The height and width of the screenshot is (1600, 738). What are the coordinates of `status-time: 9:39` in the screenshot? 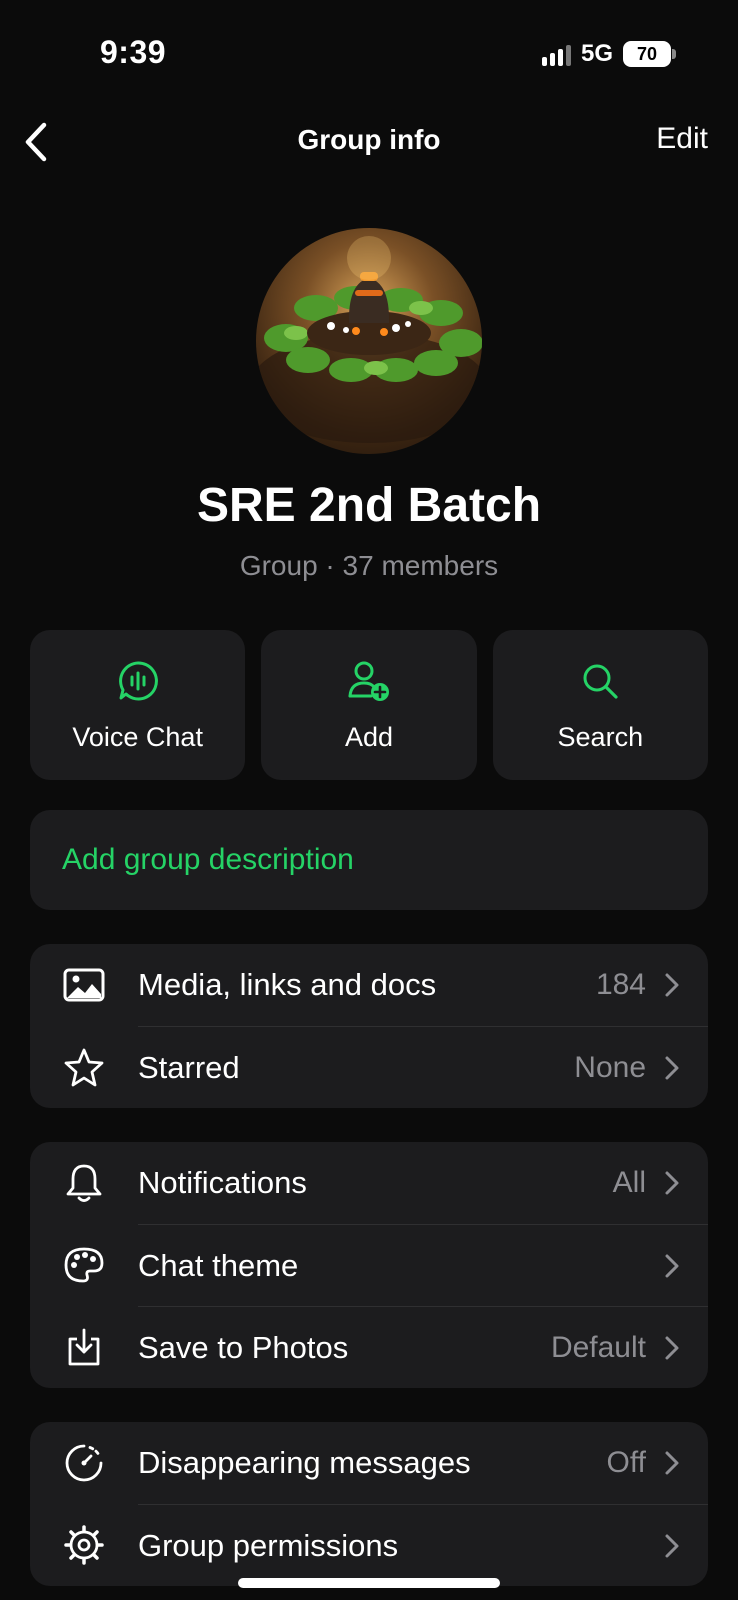 It's located at (133, 52).